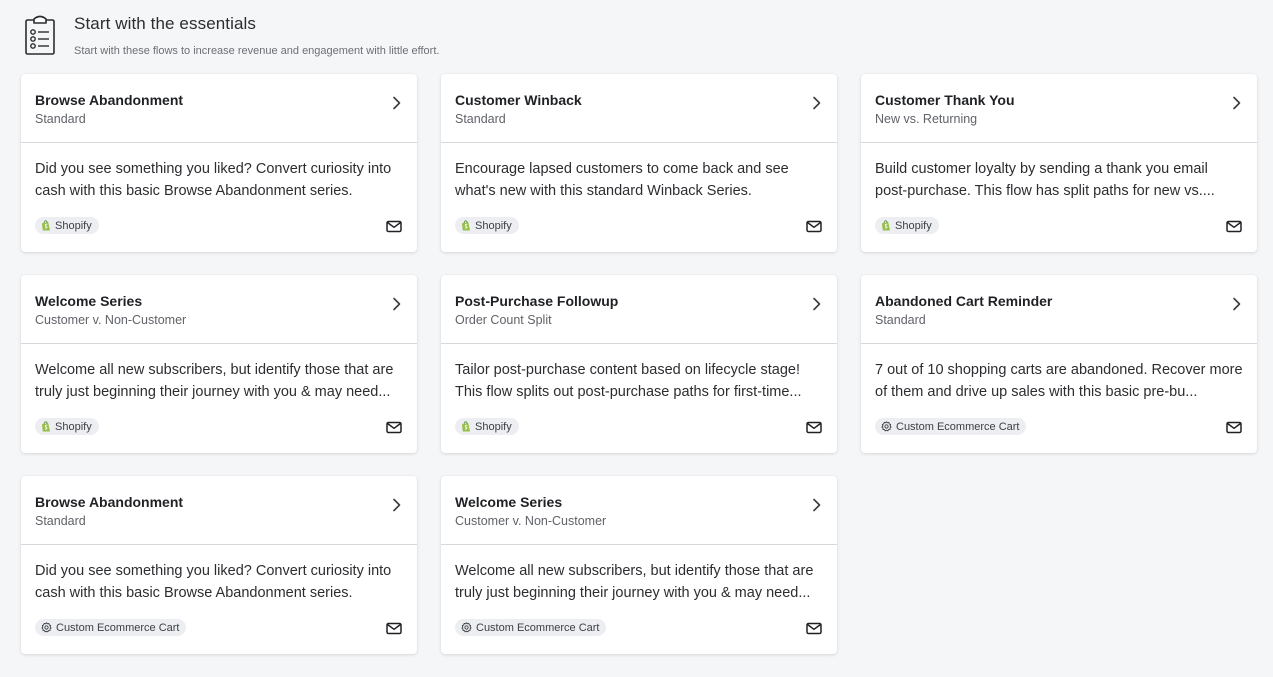 This screenshot has width=1273, height=677. Describe the element at coordinates (945, 100) in the screenshot. I see `card-title: Customer Thank You` at that location.